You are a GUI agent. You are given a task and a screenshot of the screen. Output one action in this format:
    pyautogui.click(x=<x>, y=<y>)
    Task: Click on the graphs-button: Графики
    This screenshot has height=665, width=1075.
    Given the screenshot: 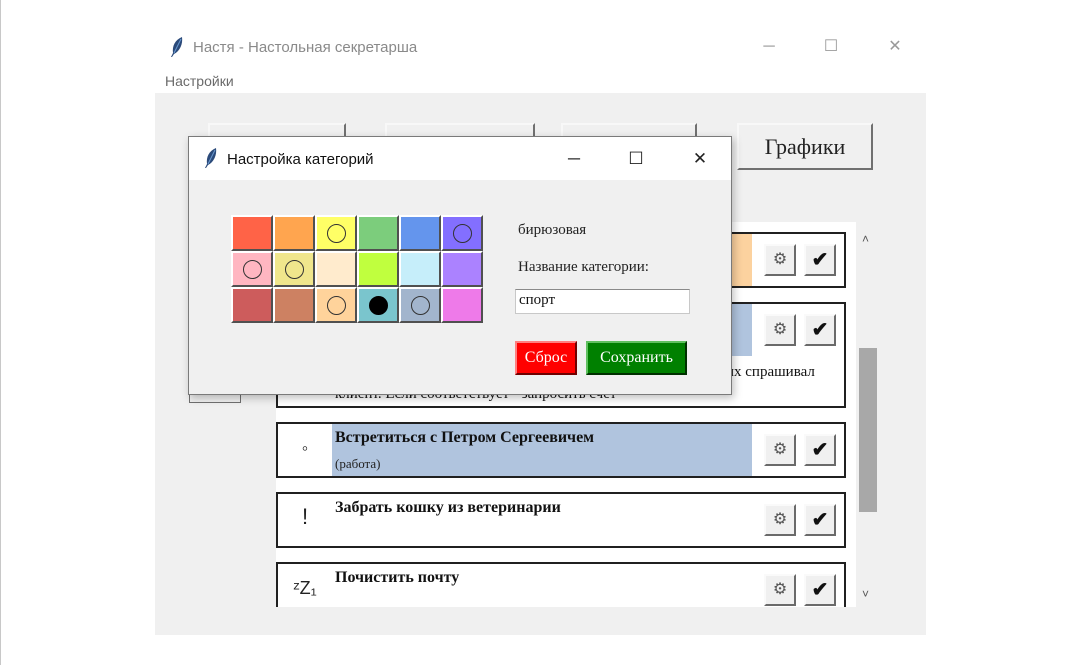 What is the action you would take?
    pyautogui.click(x=805, y=146)
    